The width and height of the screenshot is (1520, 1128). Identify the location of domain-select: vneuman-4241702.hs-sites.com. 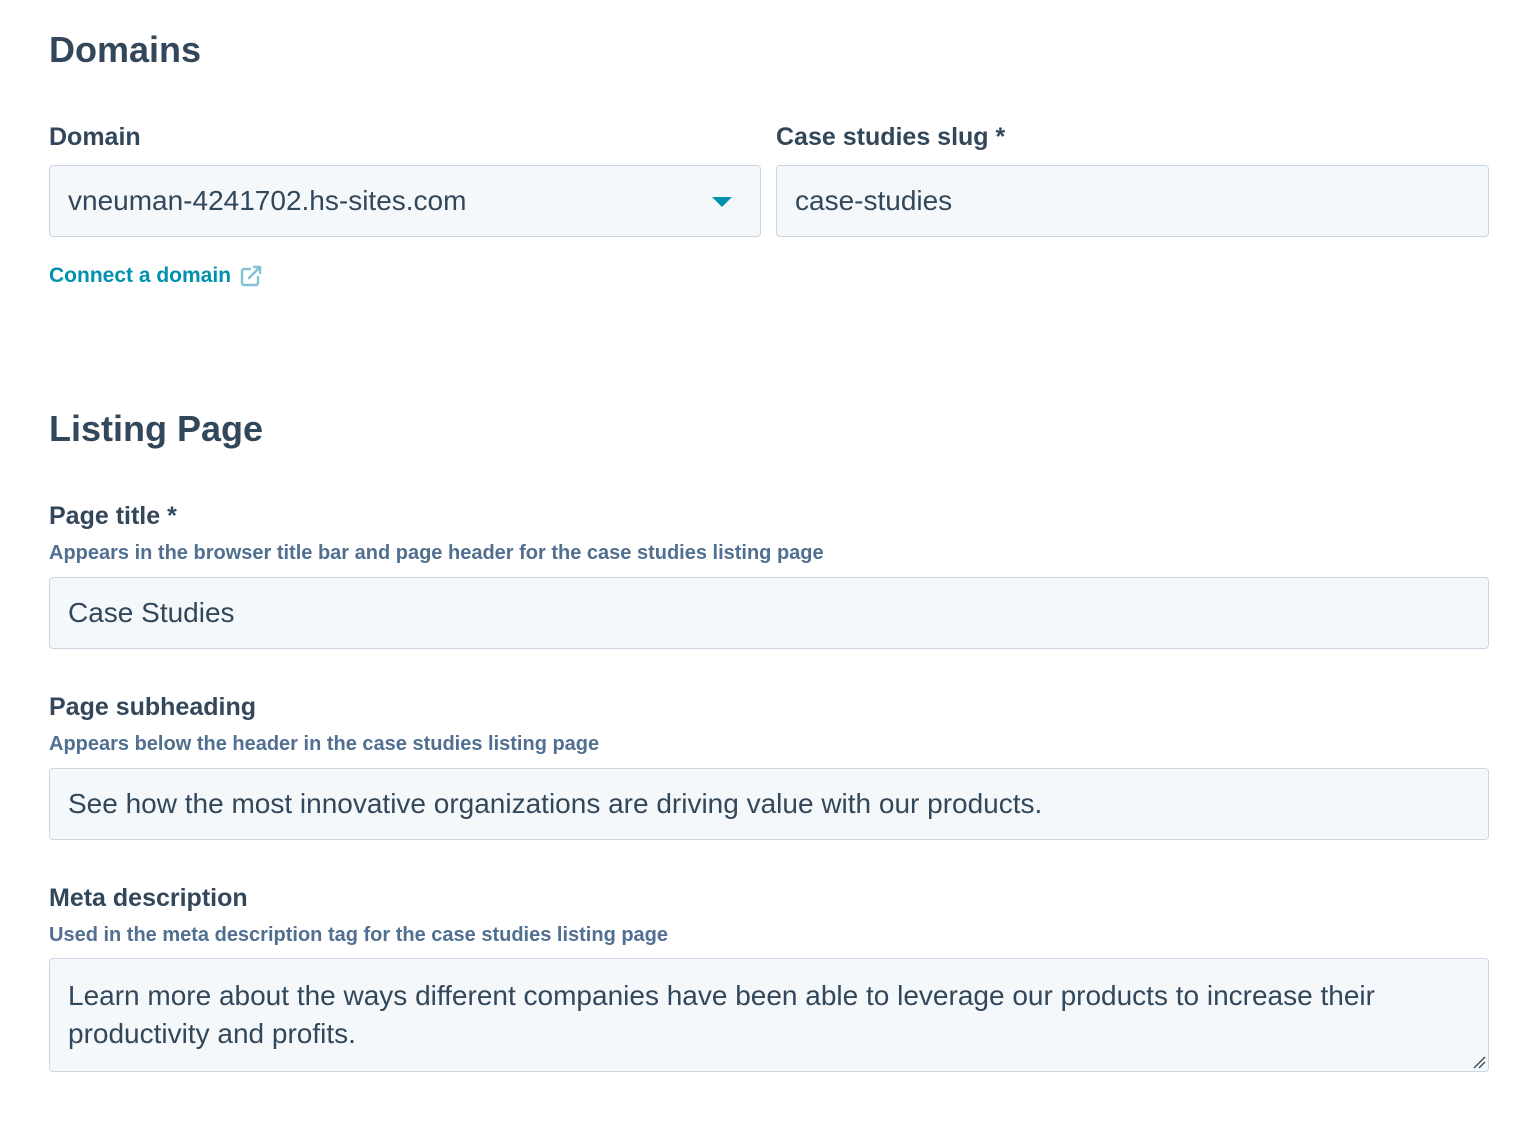
(405, 201).